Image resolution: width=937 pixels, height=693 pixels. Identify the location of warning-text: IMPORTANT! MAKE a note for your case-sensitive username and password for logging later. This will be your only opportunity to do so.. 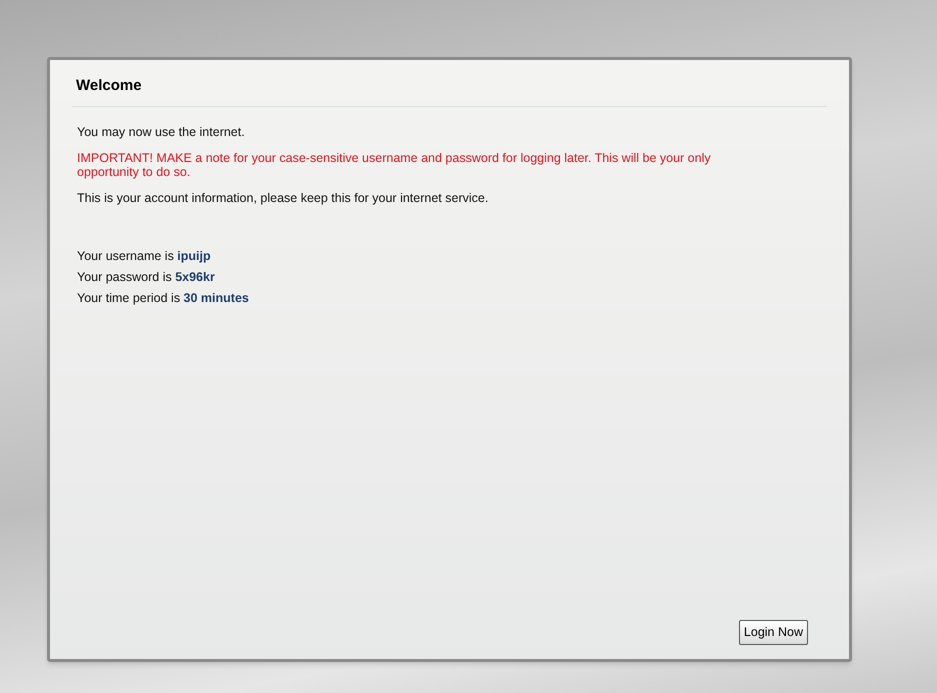
(394, 164).